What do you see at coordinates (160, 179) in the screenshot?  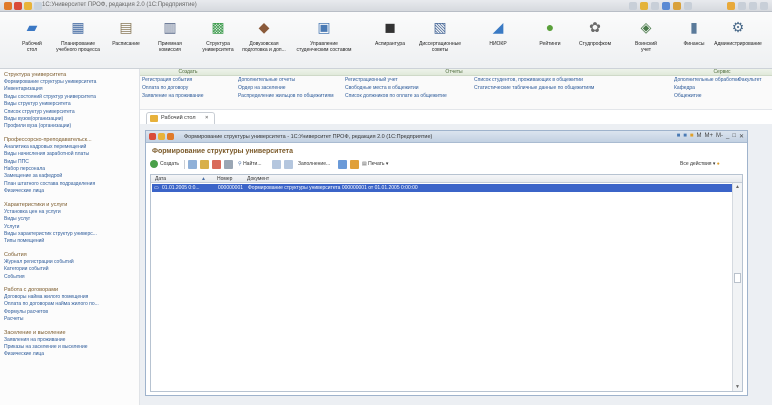 I see `column-date: Дата` at bounding box center [160, 179].